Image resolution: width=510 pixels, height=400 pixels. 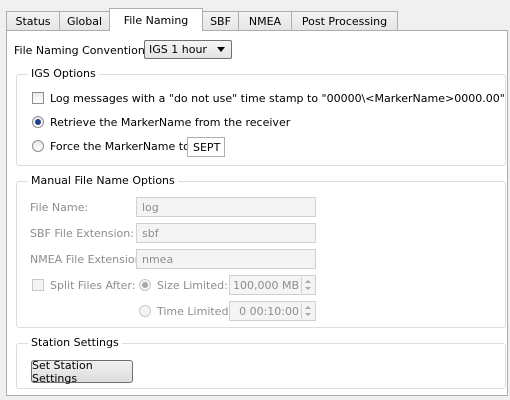 I want to click on igs-options-title: IGS Options, so click(x=63, y=73).